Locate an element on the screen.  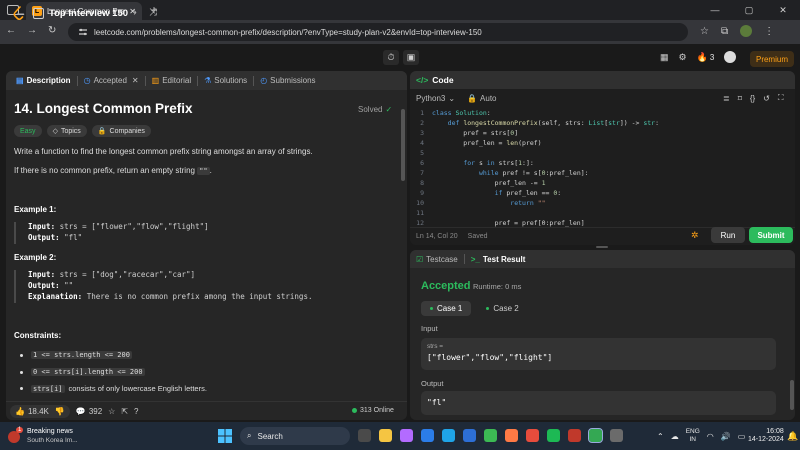
tab-description: ▤ Description is located at coordinates (43, 80).